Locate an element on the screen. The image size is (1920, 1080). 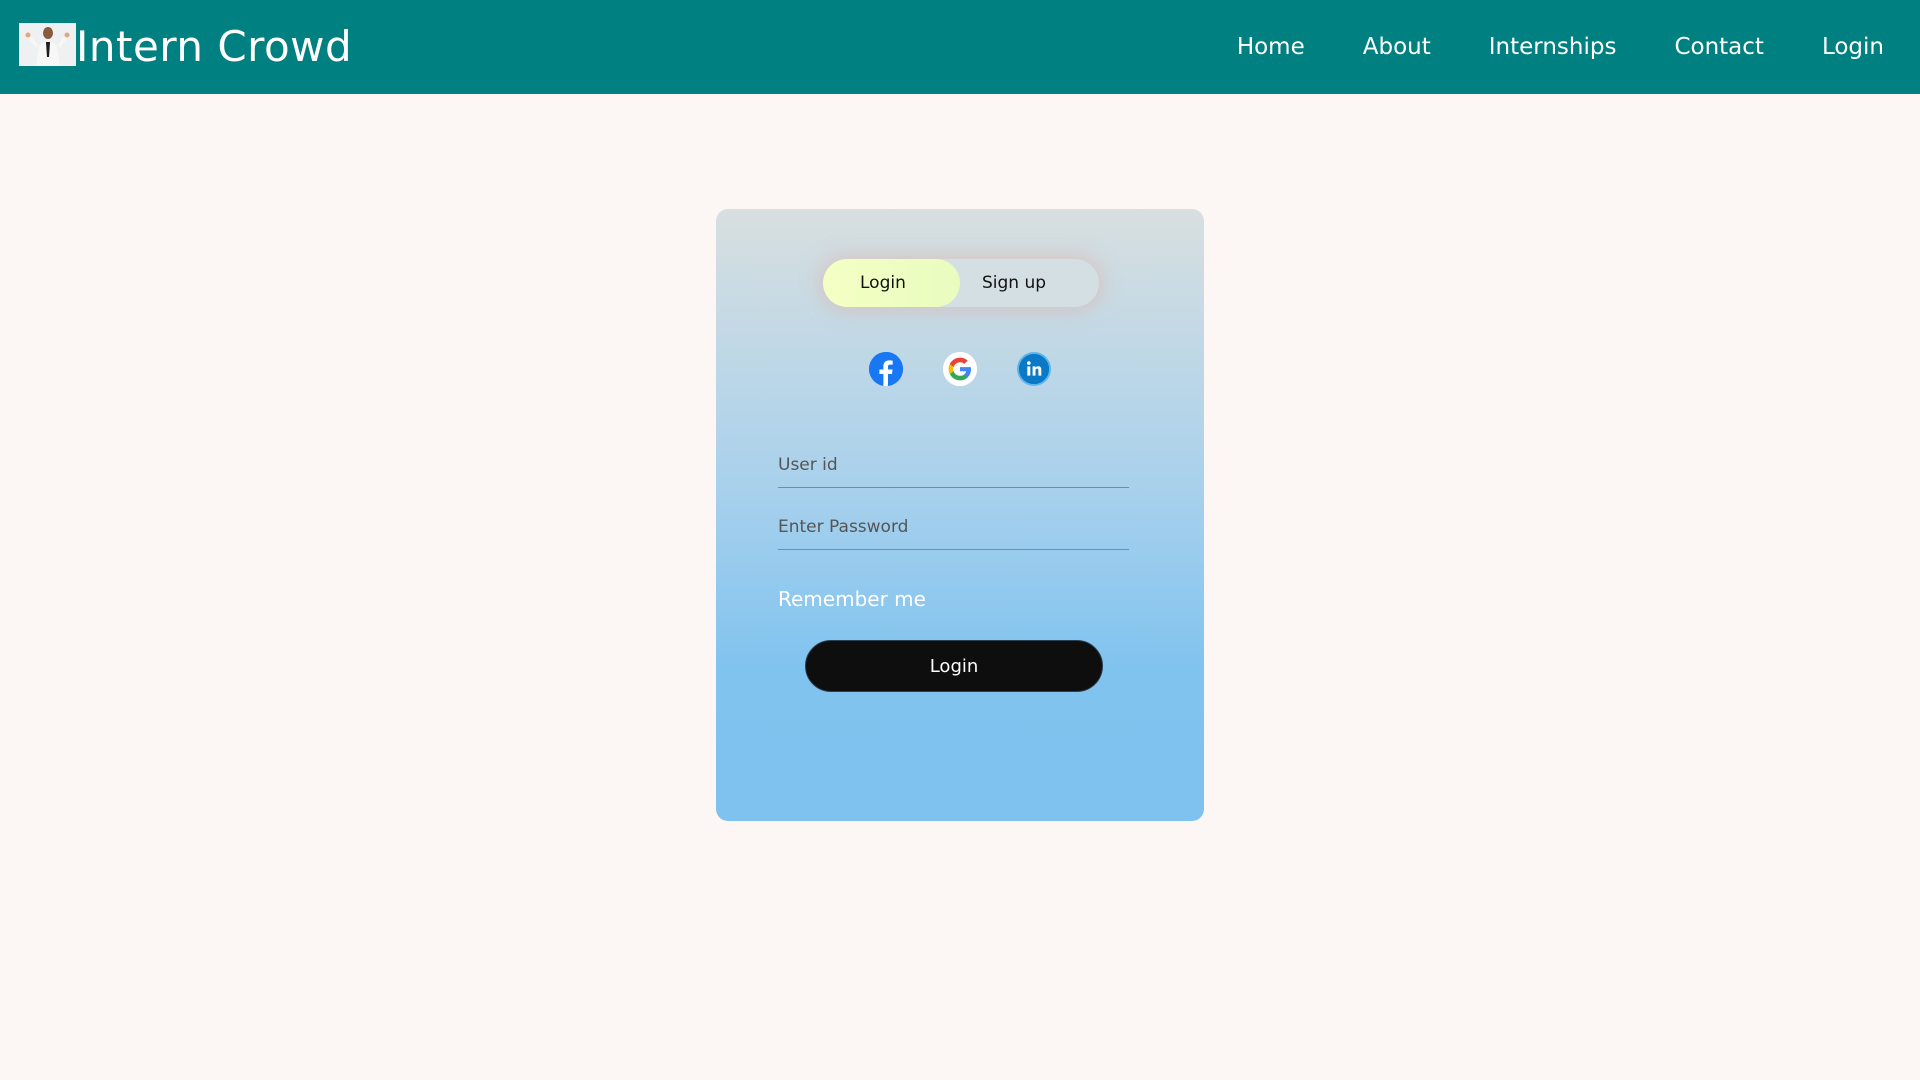
login-submit-button: Login is located at coordinates (954, 666).